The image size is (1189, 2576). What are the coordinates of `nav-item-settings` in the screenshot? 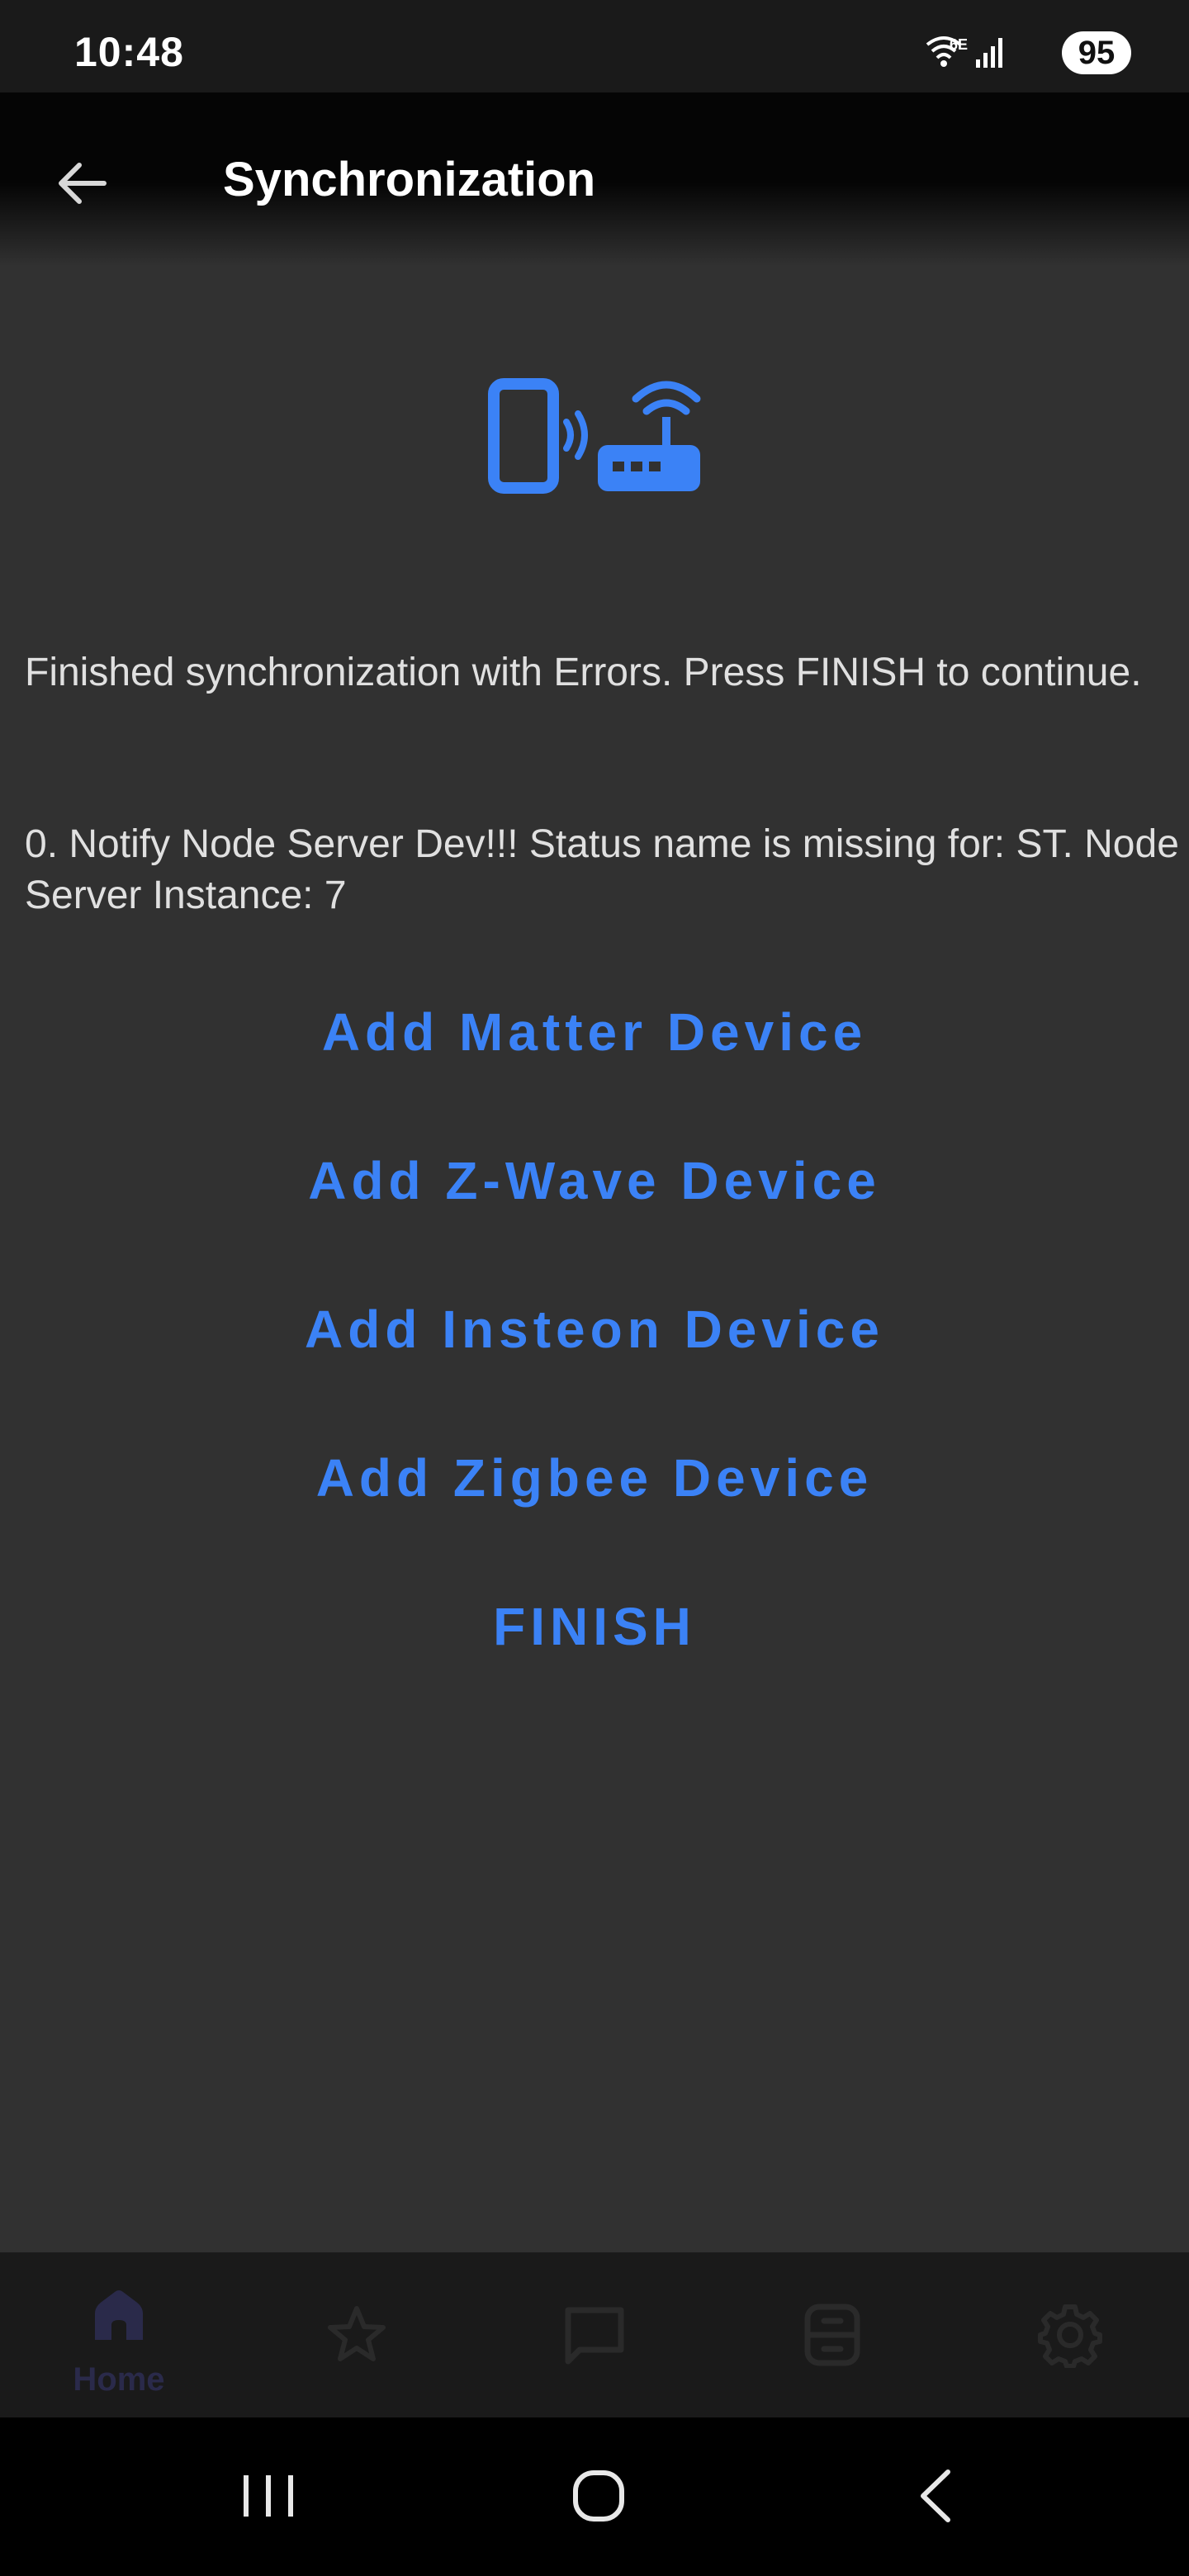 It's located at (1070, 2334).